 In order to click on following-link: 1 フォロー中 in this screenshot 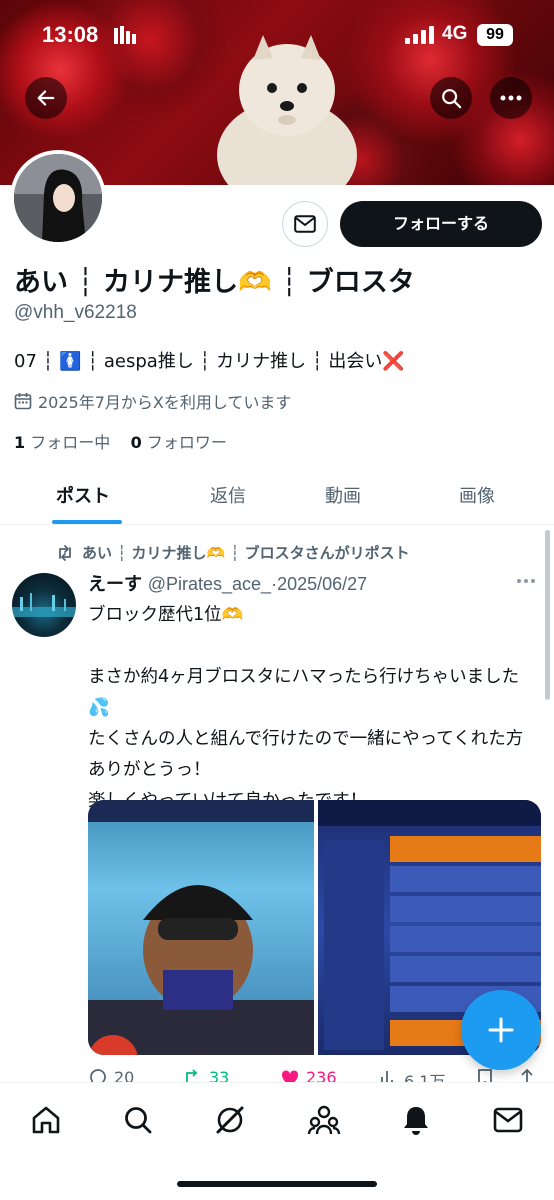, I will do `click(62, 442)`.